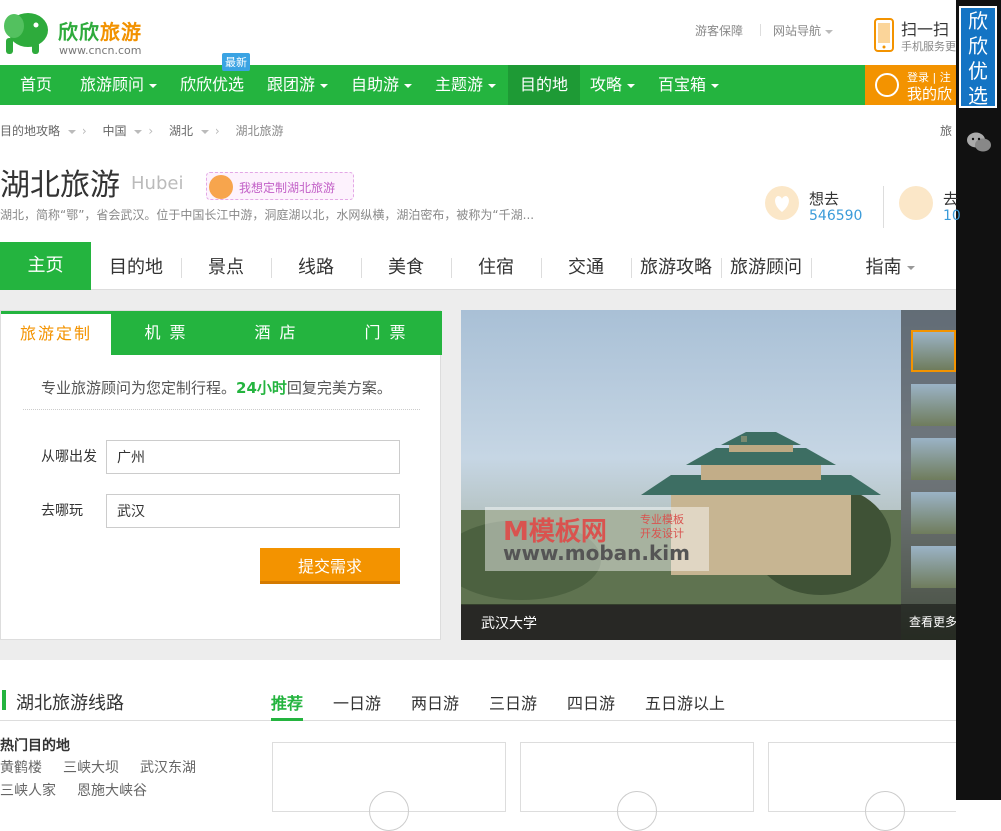 The height and width of the screenshot is (831, 1001). I want to click on active-tab-indicator, so click(287, 719).